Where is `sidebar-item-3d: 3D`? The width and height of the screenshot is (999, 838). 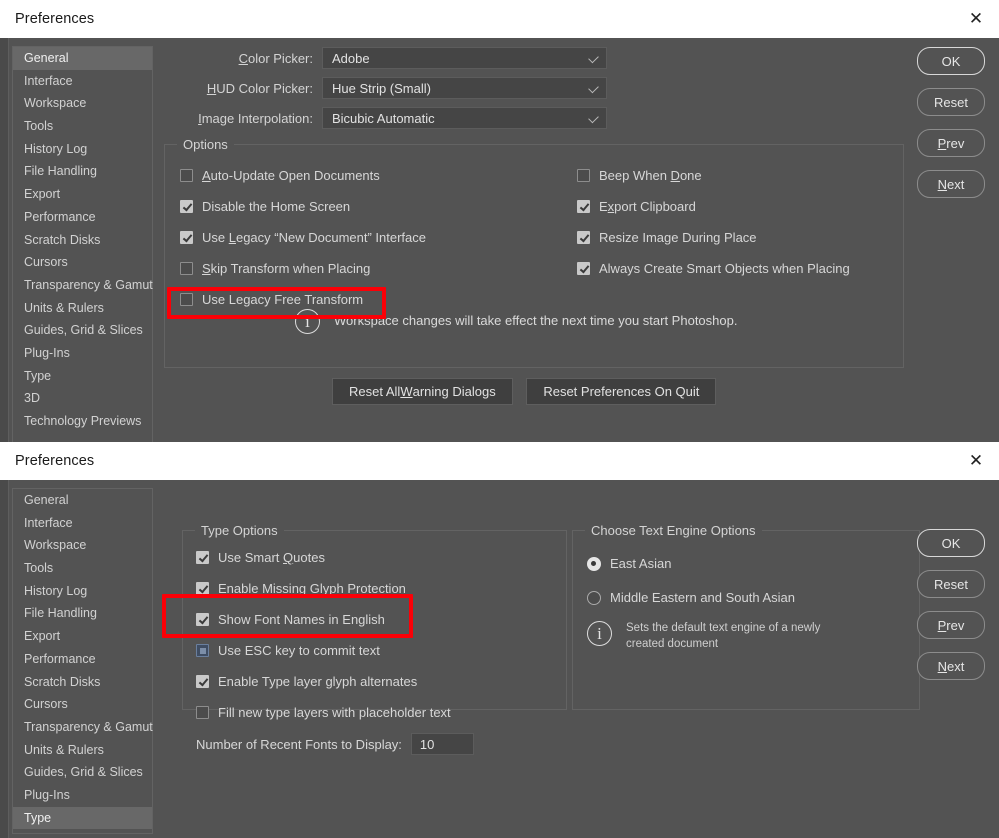
sidebar-item-3d: 3D is located at coordinates (82, 398).